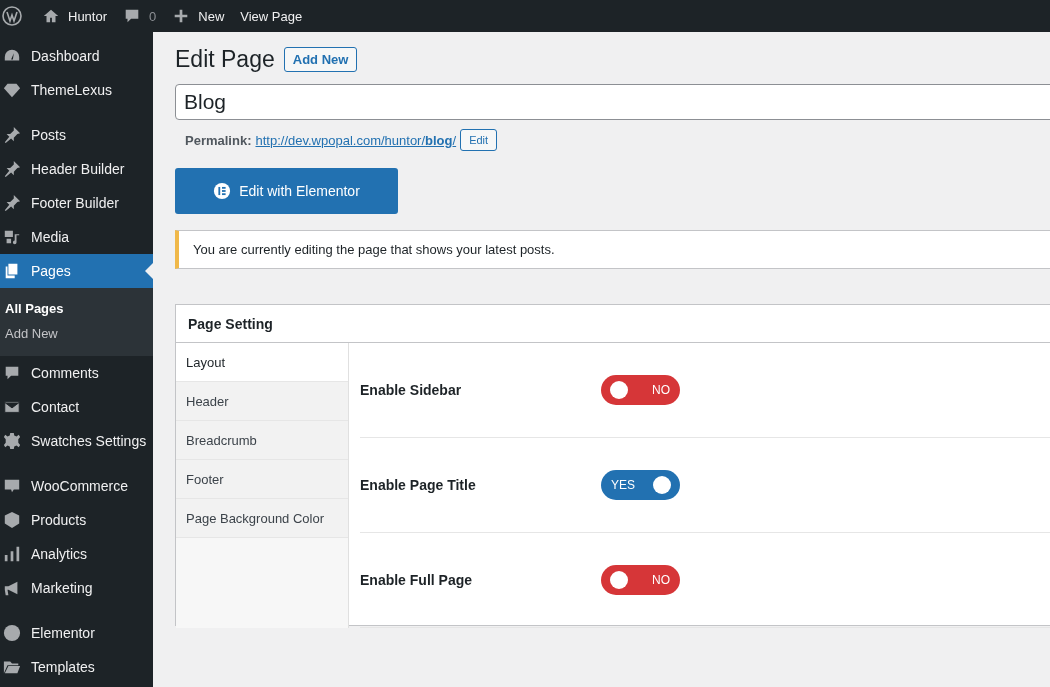  I want to click on sidebar-item: Pages, so click(76, 271).